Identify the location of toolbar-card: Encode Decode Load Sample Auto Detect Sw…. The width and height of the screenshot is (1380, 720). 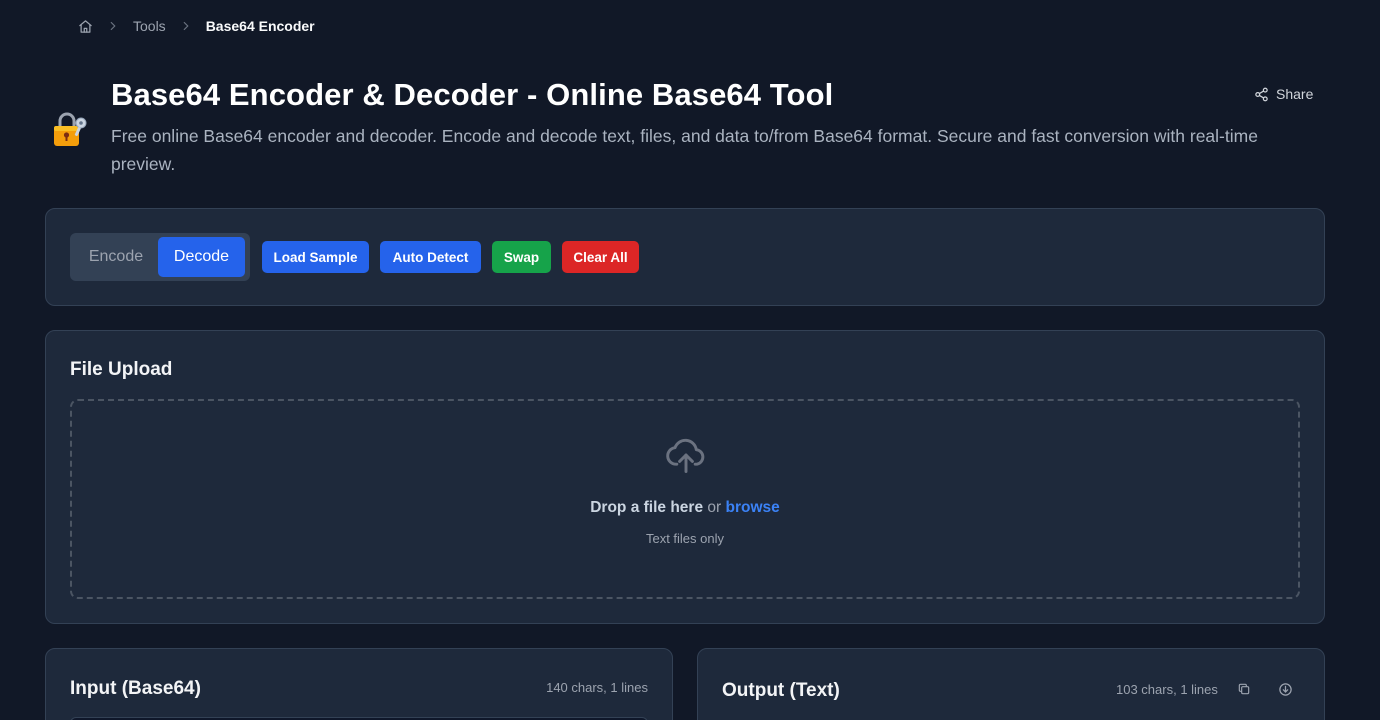
(685, 257).